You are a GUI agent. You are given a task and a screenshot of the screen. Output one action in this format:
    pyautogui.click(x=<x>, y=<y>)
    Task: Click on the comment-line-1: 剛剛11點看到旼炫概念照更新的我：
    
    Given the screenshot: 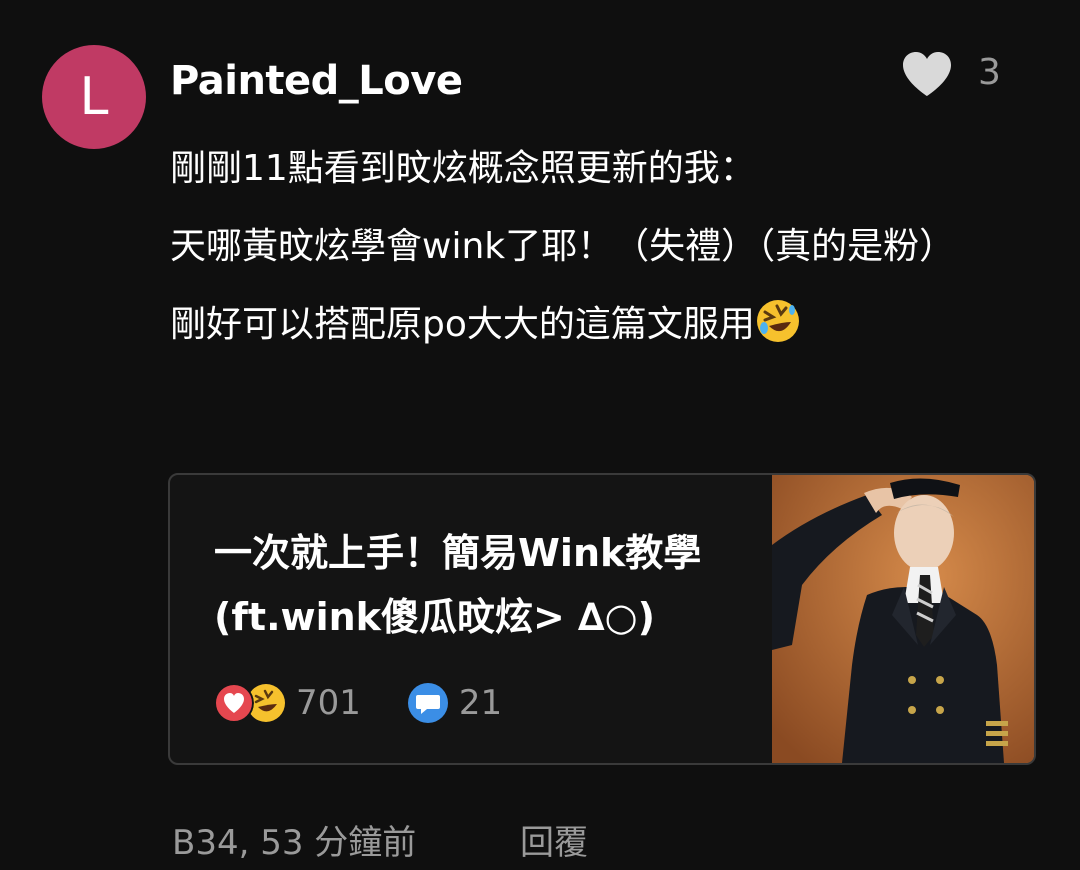 What is the action you would take?
    pyautogui.click(x=463, y=168)
    